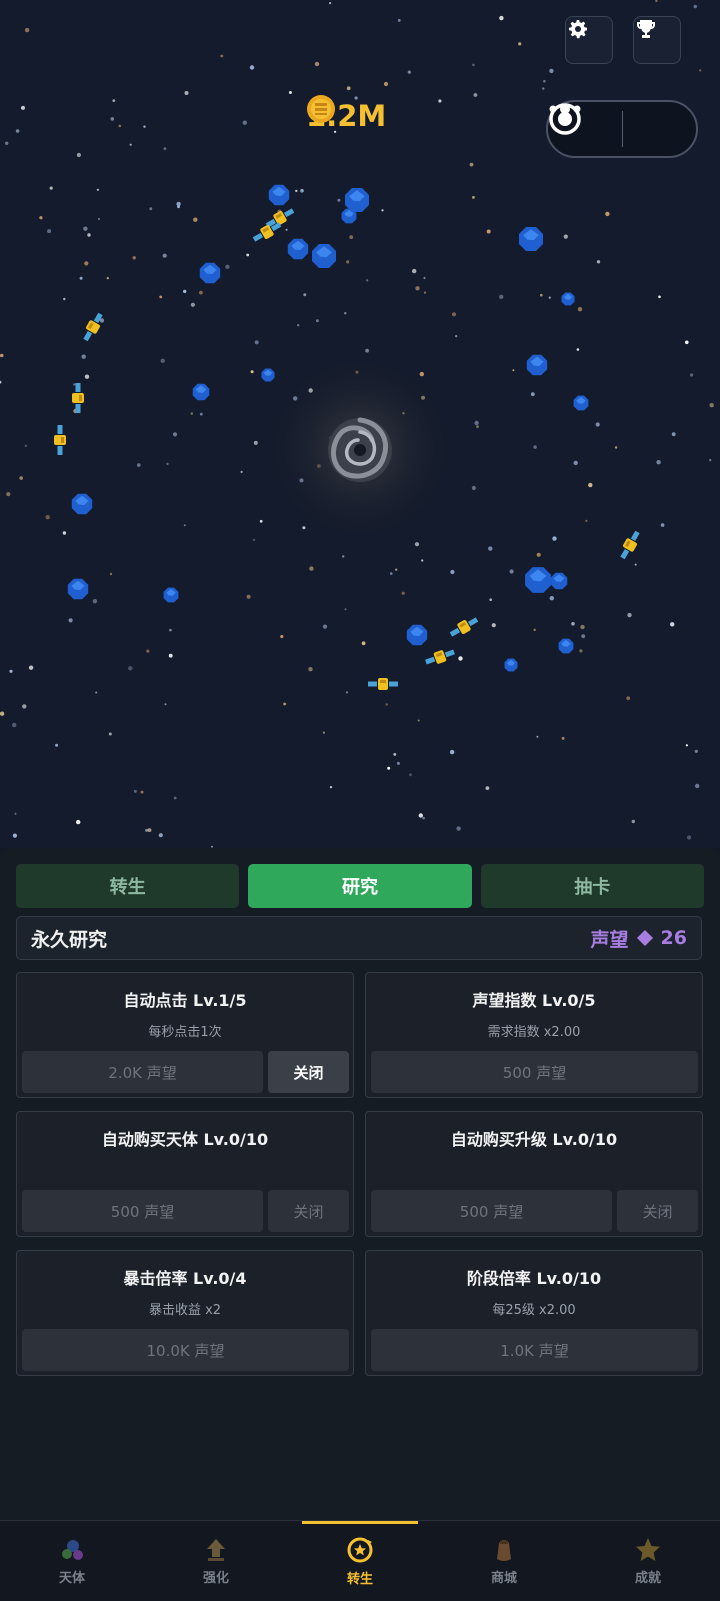  What do you see at coordinates (534, 1313) in the screenshot?
I see `research-card-stage-multiplier: 阶段倍率 Lv.0/10 每25级 x2.00 1.0K 声望` at bounding box center [534, 1313].